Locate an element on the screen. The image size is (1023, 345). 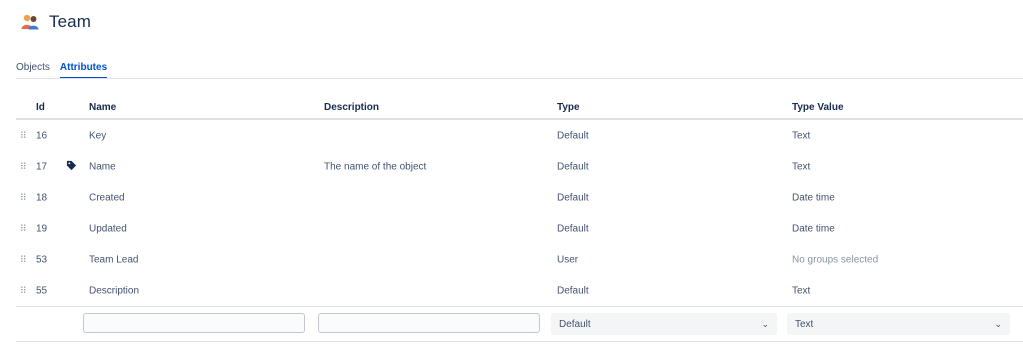
table-row: ⠿ 53 Team Lead User No groups selected is located at coordinates (519, 259).